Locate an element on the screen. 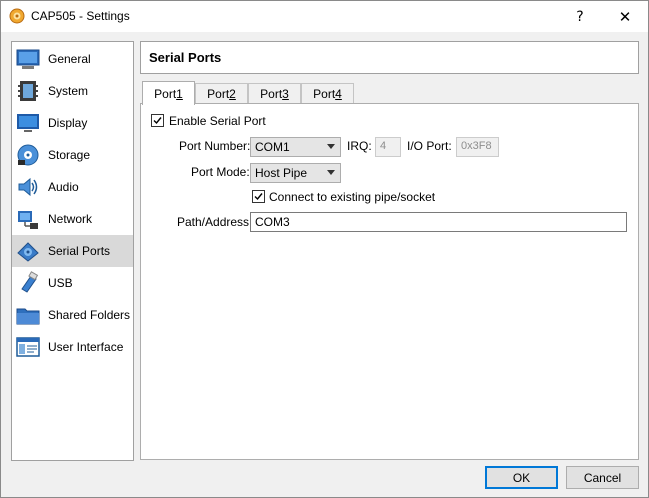 This screenshot has width=649, height=498. shared-folders-icon is located at coordinates (28, 316).